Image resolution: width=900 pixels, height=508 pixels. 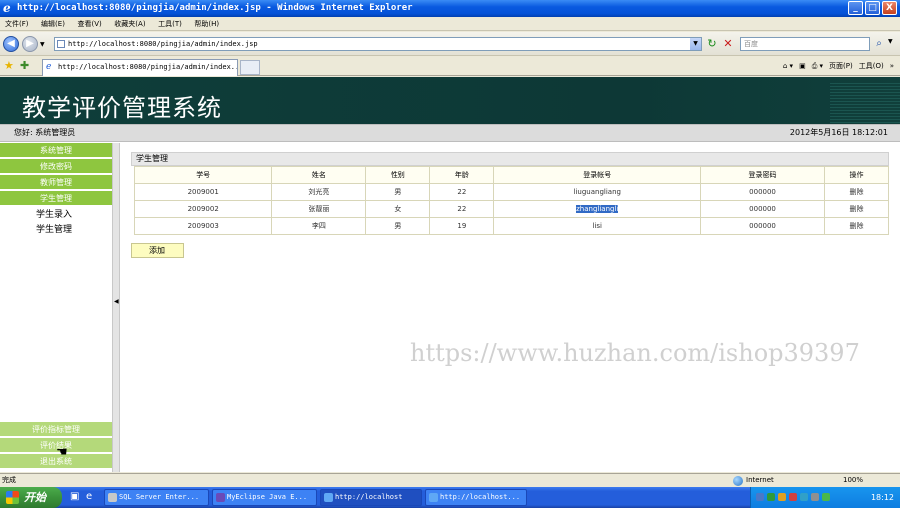 What do you see at coordinates (54, 230) in the screenshot?
I see `sidebar-subitem-student-manage: 学生管理` at bounding box center [54, 230].